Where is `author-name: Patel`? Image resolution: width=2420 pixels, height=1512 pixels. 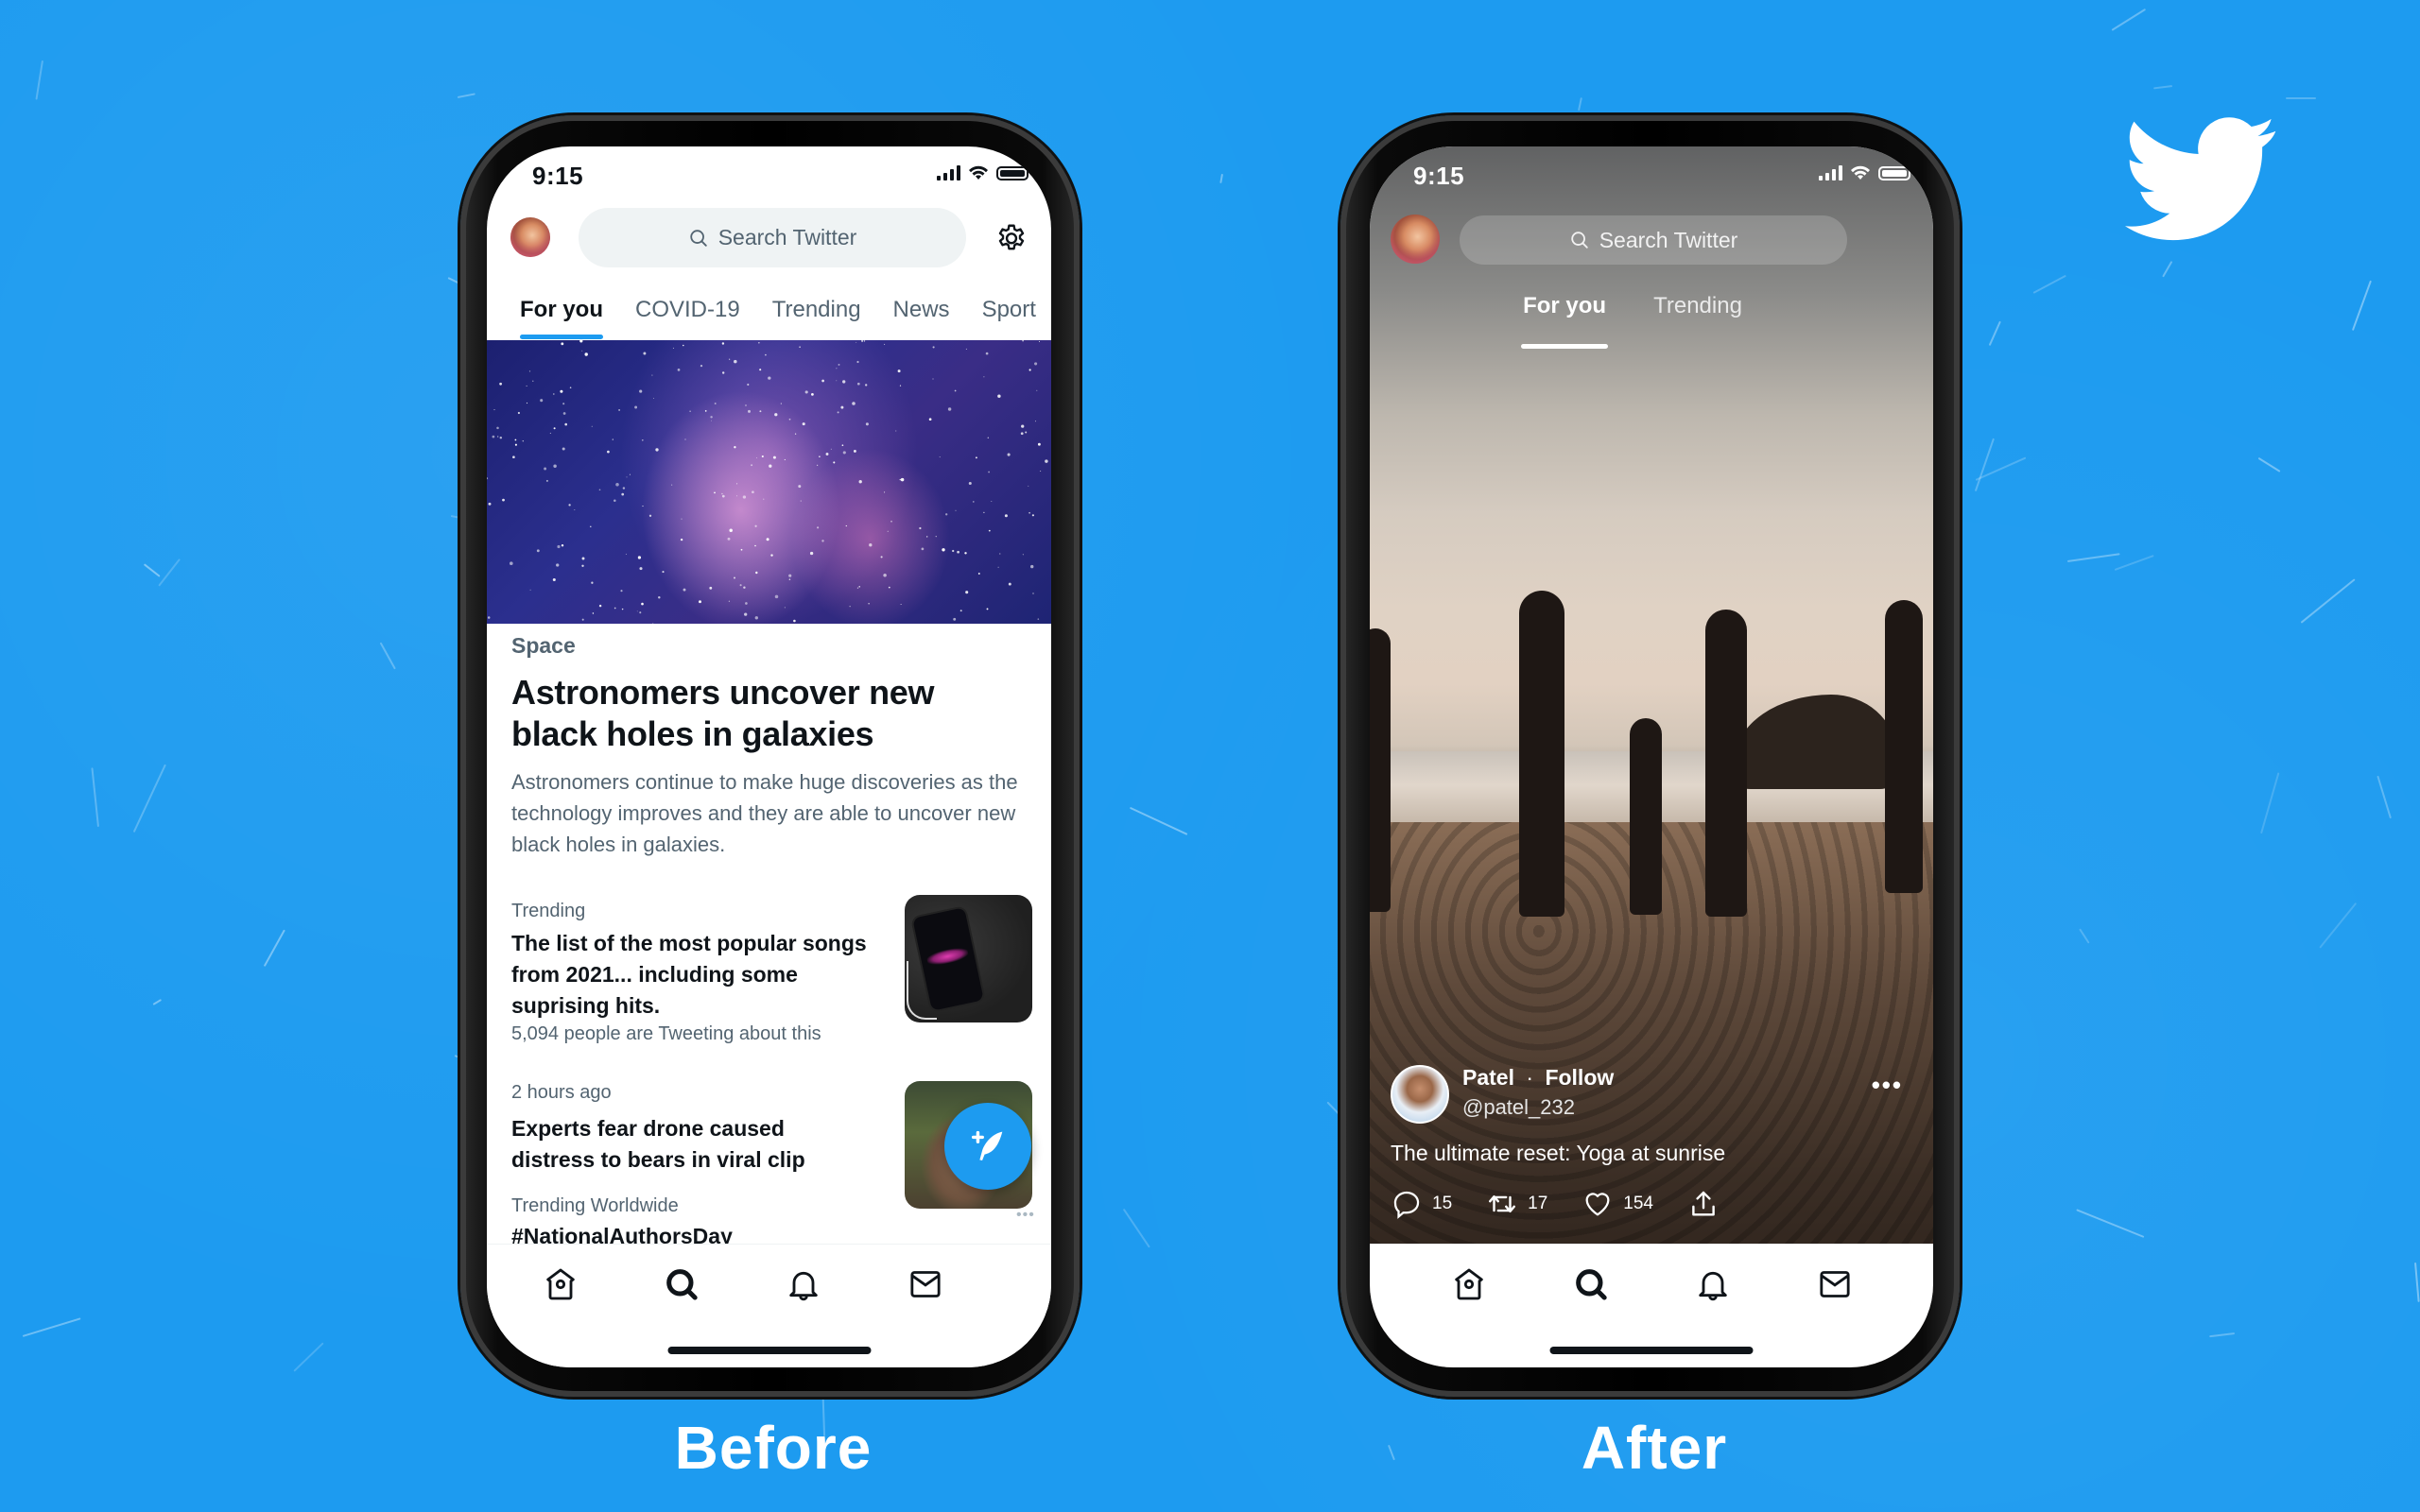
author-name: Patel is located at coordinates (1488, 1077).